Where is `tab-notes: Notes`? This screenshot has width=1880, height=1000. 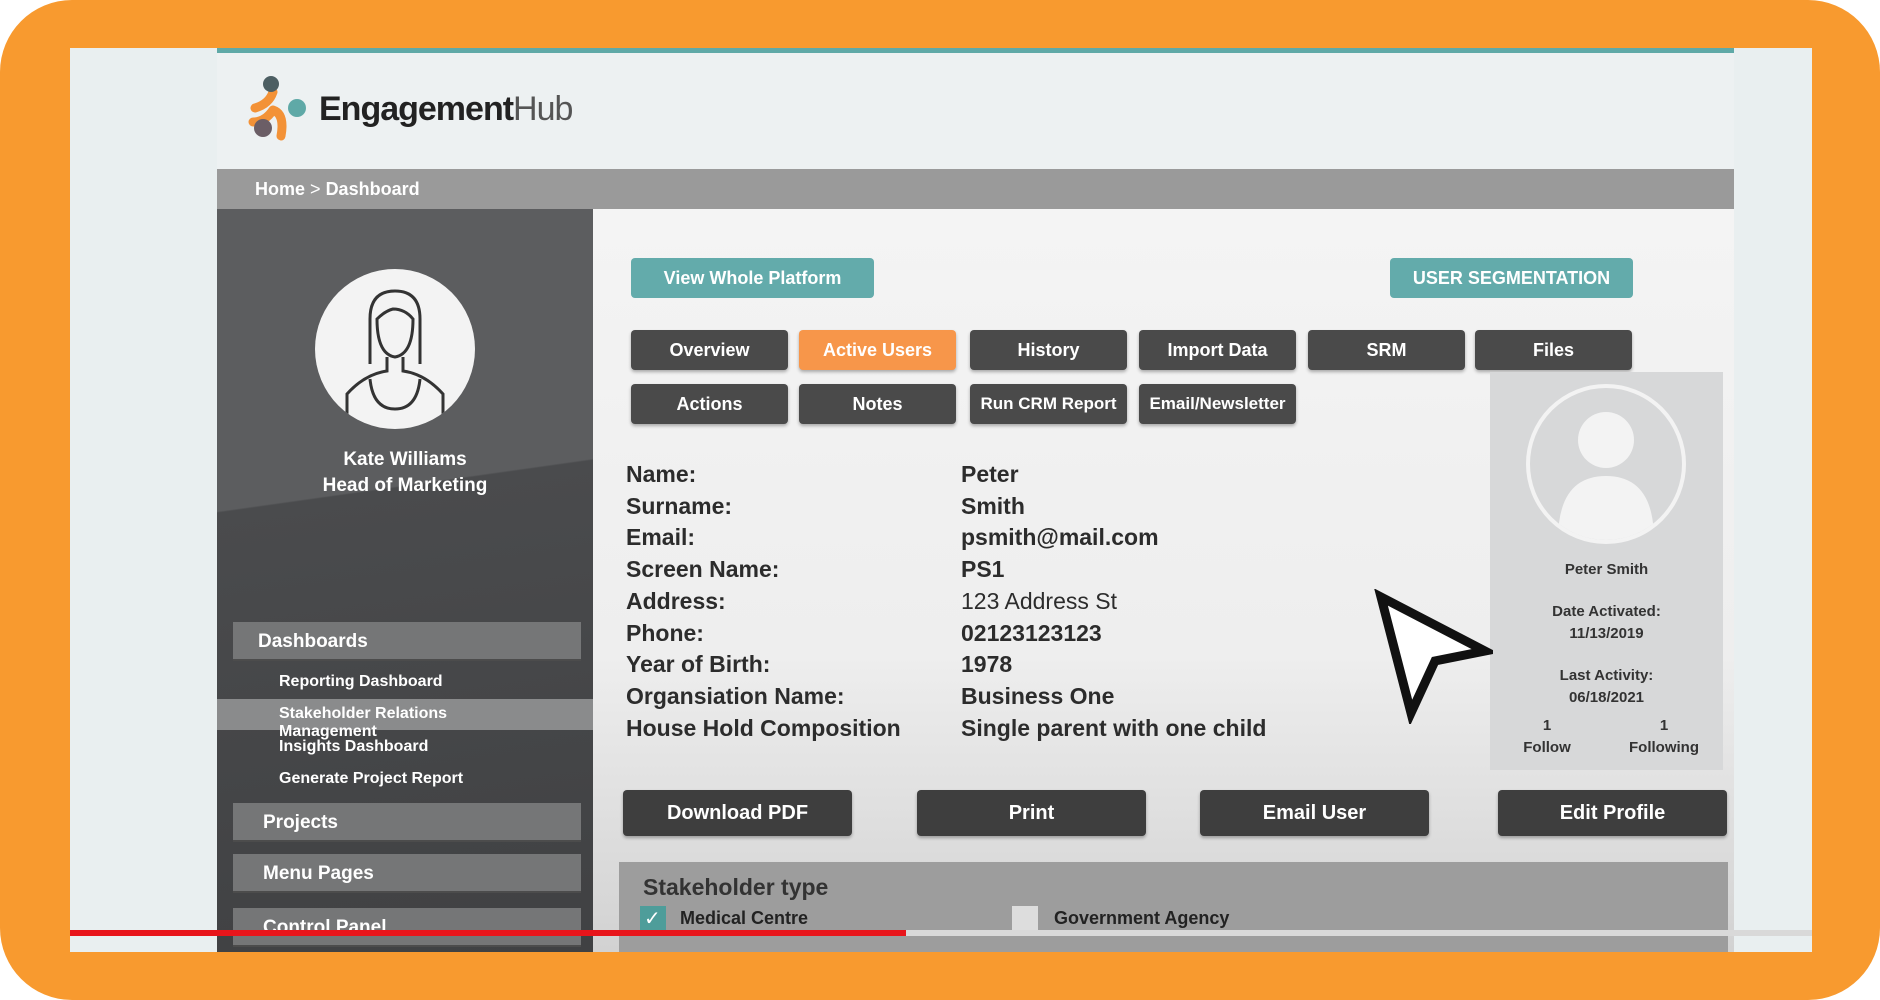 tab-notes: Notes is located at coordinates (877, 404).